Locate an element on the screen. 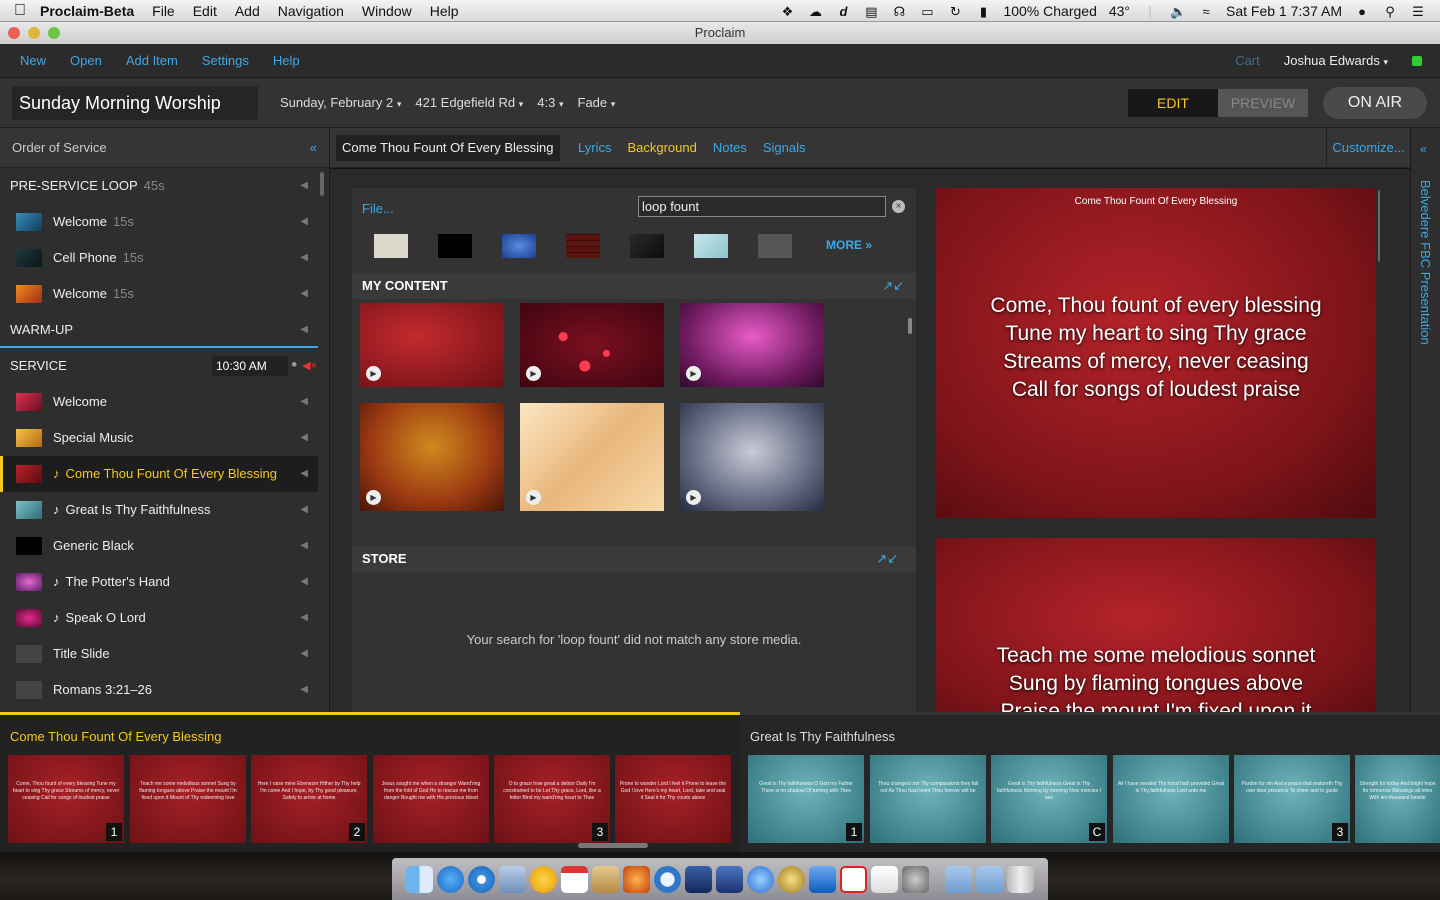  outlook-icon is located at coordinates (543, 879).